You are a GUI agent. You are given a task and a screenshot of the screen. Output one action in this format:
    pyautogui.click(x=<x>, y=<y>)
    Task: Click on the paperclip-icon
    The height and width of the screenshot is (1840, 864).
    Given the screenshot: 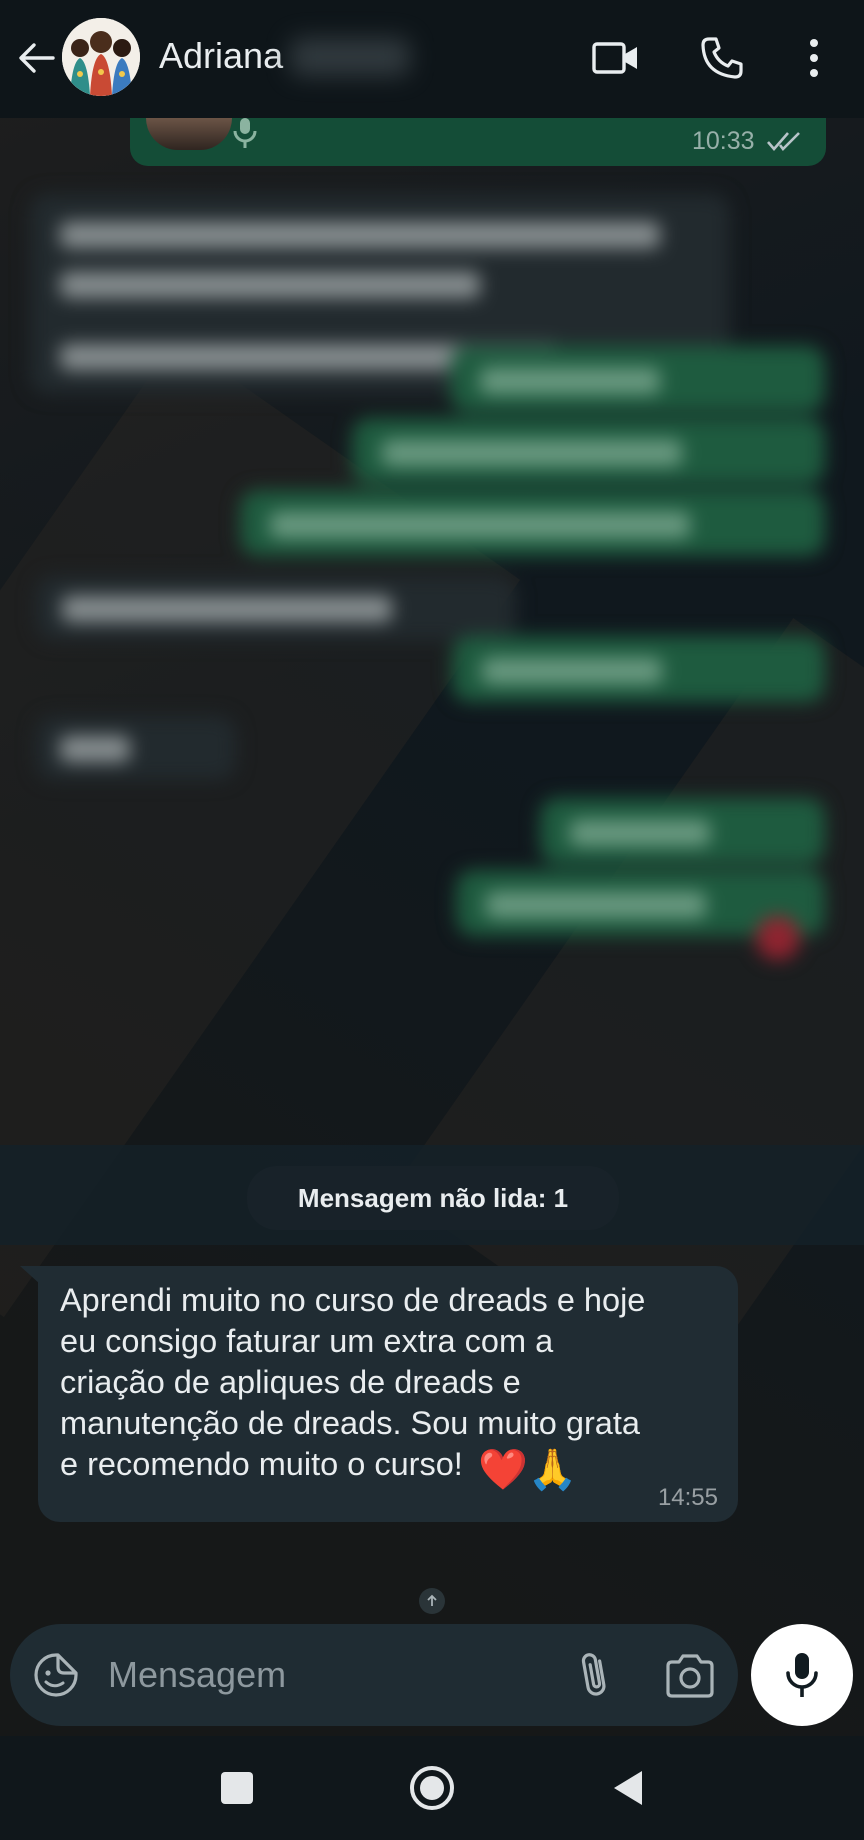 What is the action you would take?
    pyautogui.click(x=595, y=1675)
    